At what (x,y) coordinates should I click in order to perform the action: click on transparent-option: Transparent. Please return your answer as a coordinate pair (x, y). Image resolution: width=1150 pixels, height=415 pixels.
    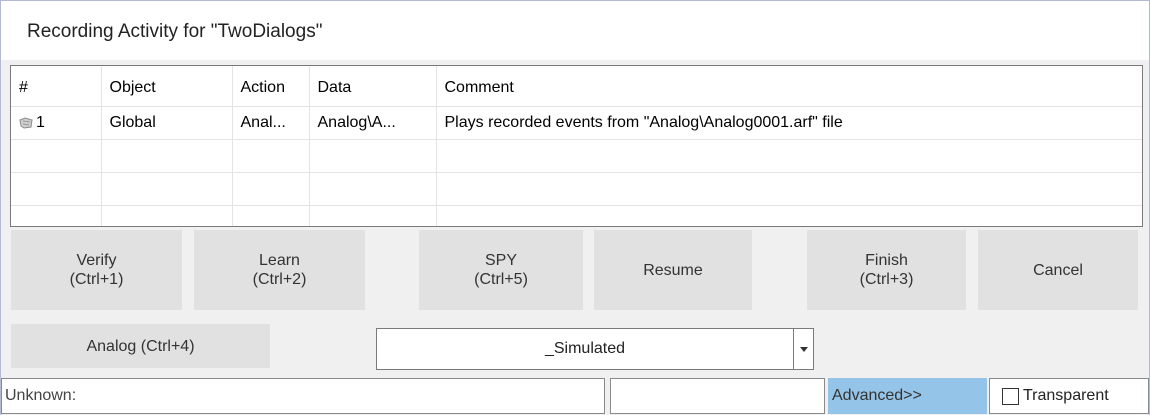
    Looking at the image, I should click on (1069, 396).